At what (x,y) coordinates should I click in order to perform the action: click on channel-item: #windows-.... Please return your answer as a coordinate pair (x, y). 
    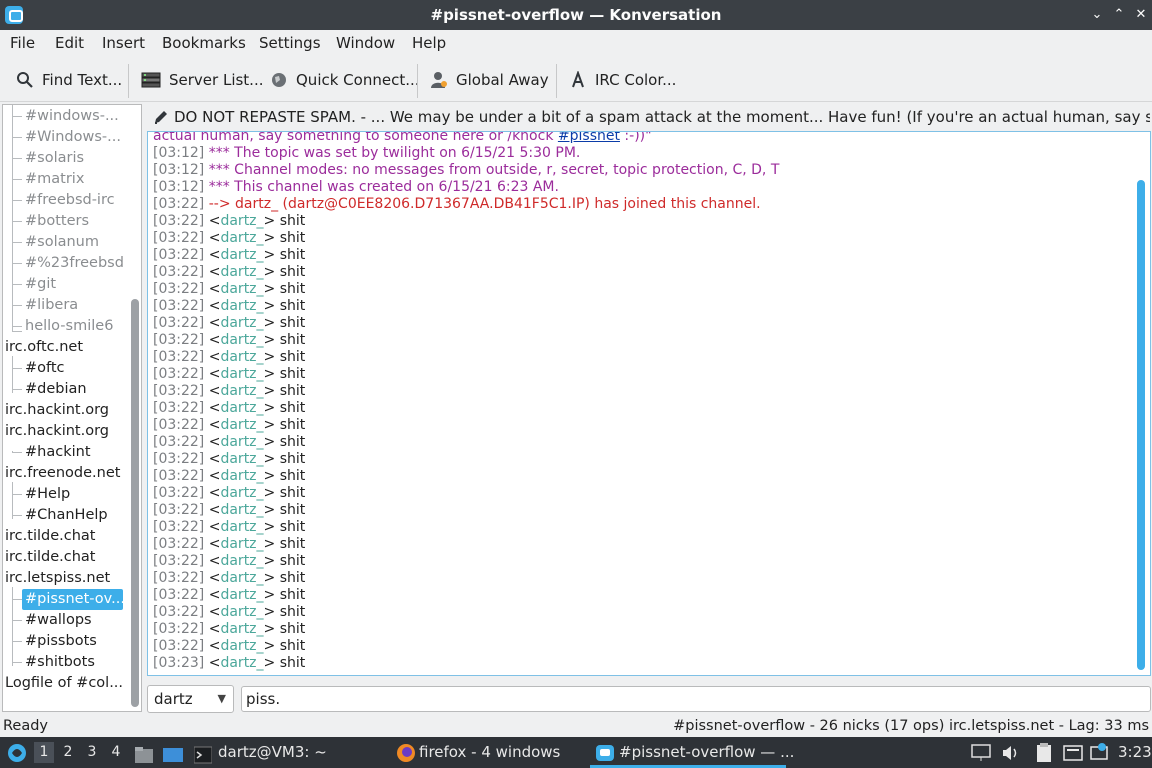
    Looking at the image, I should click on (77, 116).